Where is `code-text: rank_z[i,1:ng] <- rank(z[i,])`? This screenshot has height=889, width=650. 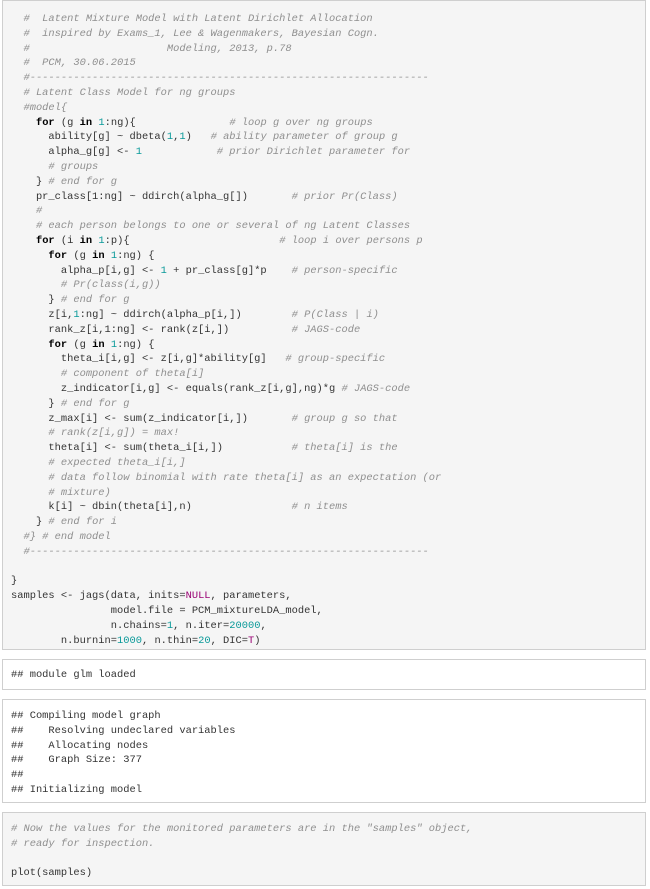
code-text: rank_z[i,1:ng] <- rank(z[i,]) is located at coordinates (151, 329).